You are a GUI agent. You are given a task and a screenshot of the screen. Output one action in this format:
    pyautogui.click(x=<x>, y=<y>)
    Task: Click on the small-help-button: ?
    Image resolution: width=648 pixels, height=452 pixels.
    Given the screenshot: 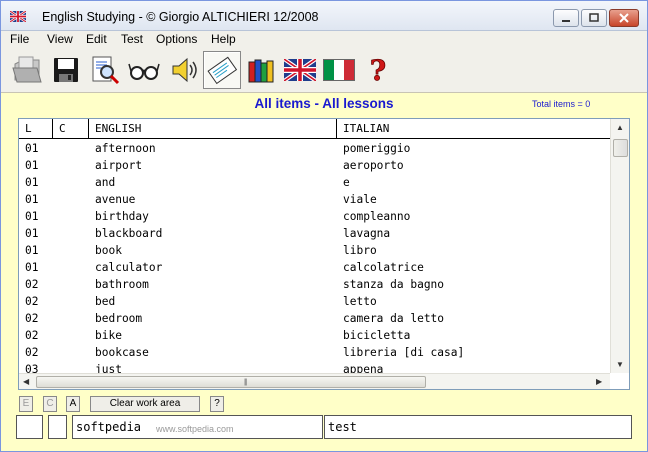 What is the action you would take?
    pyautogui.click(x=217, y=404)
    